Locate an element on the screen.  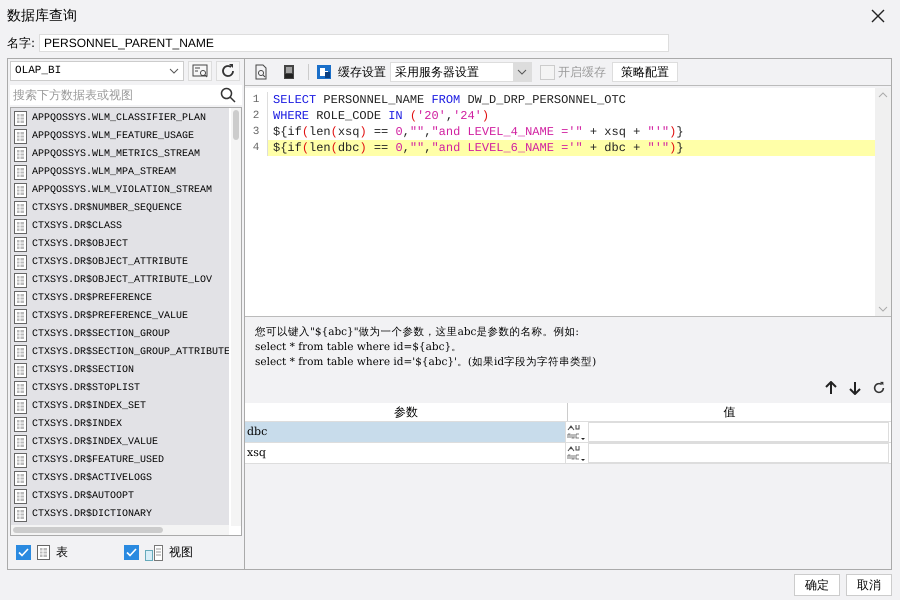
table-list-item: CTXSYS.DR$CLASS is located at coordinates (120, 226).